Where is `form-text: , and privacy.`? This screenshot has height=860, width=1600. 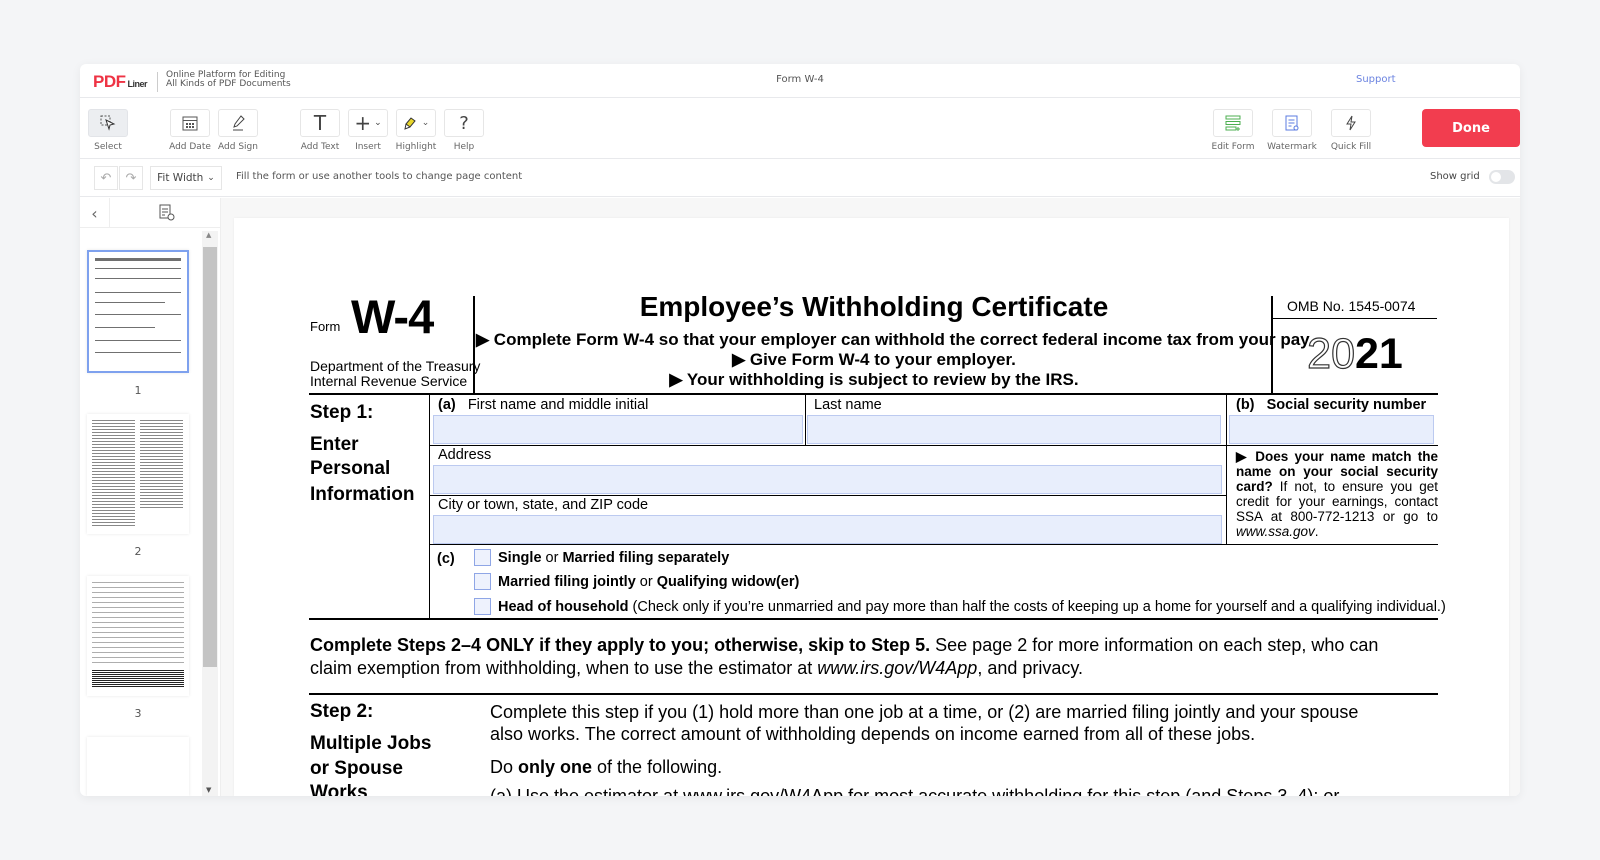 form-text: , and privacy. is located at coordinates (1030, 668).